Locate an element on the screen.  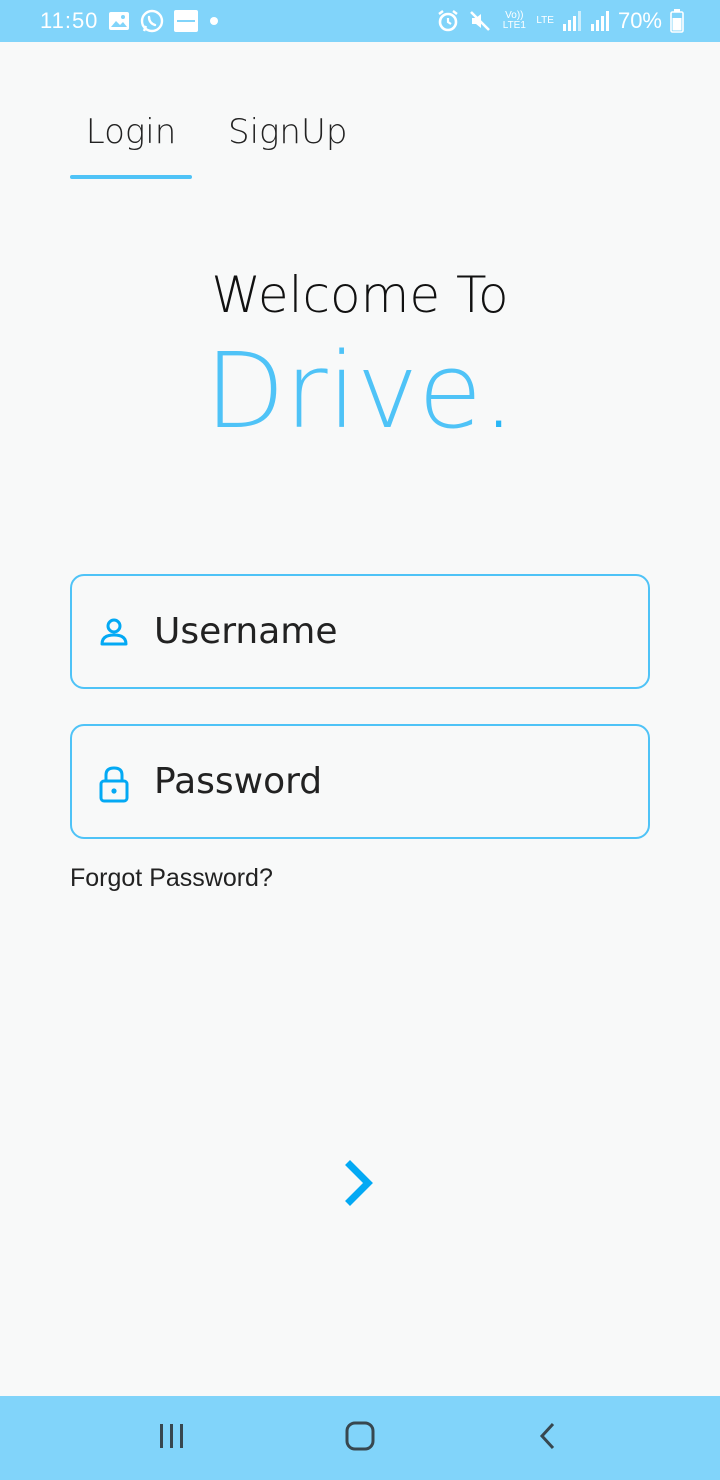
app-notification-icon is located at coordinates (186, 21).